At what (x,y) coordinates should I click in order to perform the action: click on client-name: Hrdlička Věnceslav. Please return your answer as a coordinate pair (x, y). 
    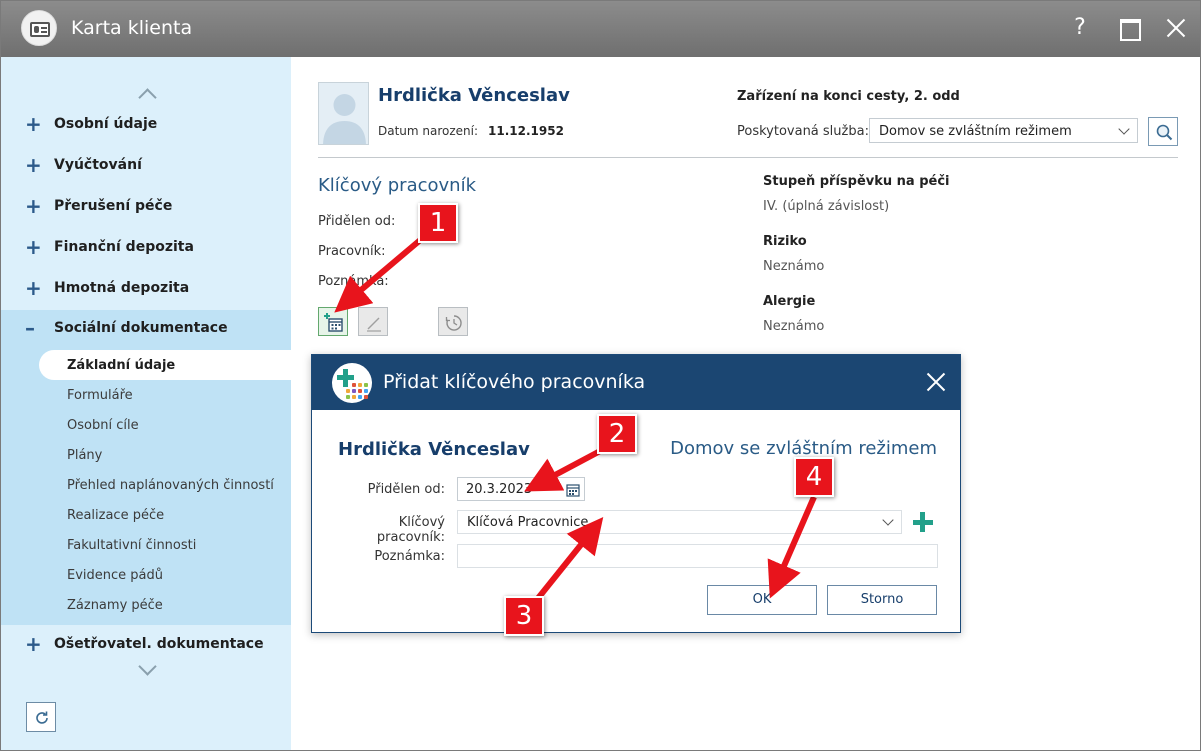
    Looking at the image, I should click on (474, 95).